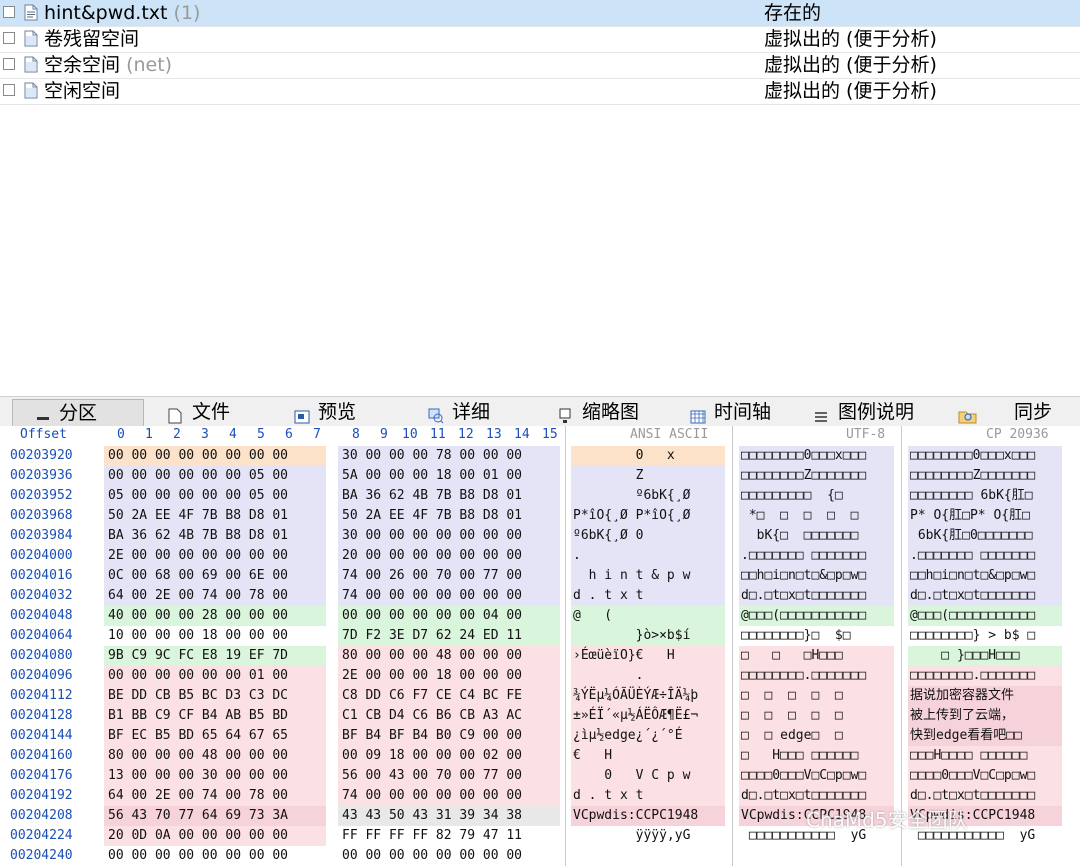 The height and width of the screenshot is (866, 1080). I want to click on ansi-cell: ±»ÉÏ´«µ½ÁËÔÆ¶Ë£¬, so click(648, 716).